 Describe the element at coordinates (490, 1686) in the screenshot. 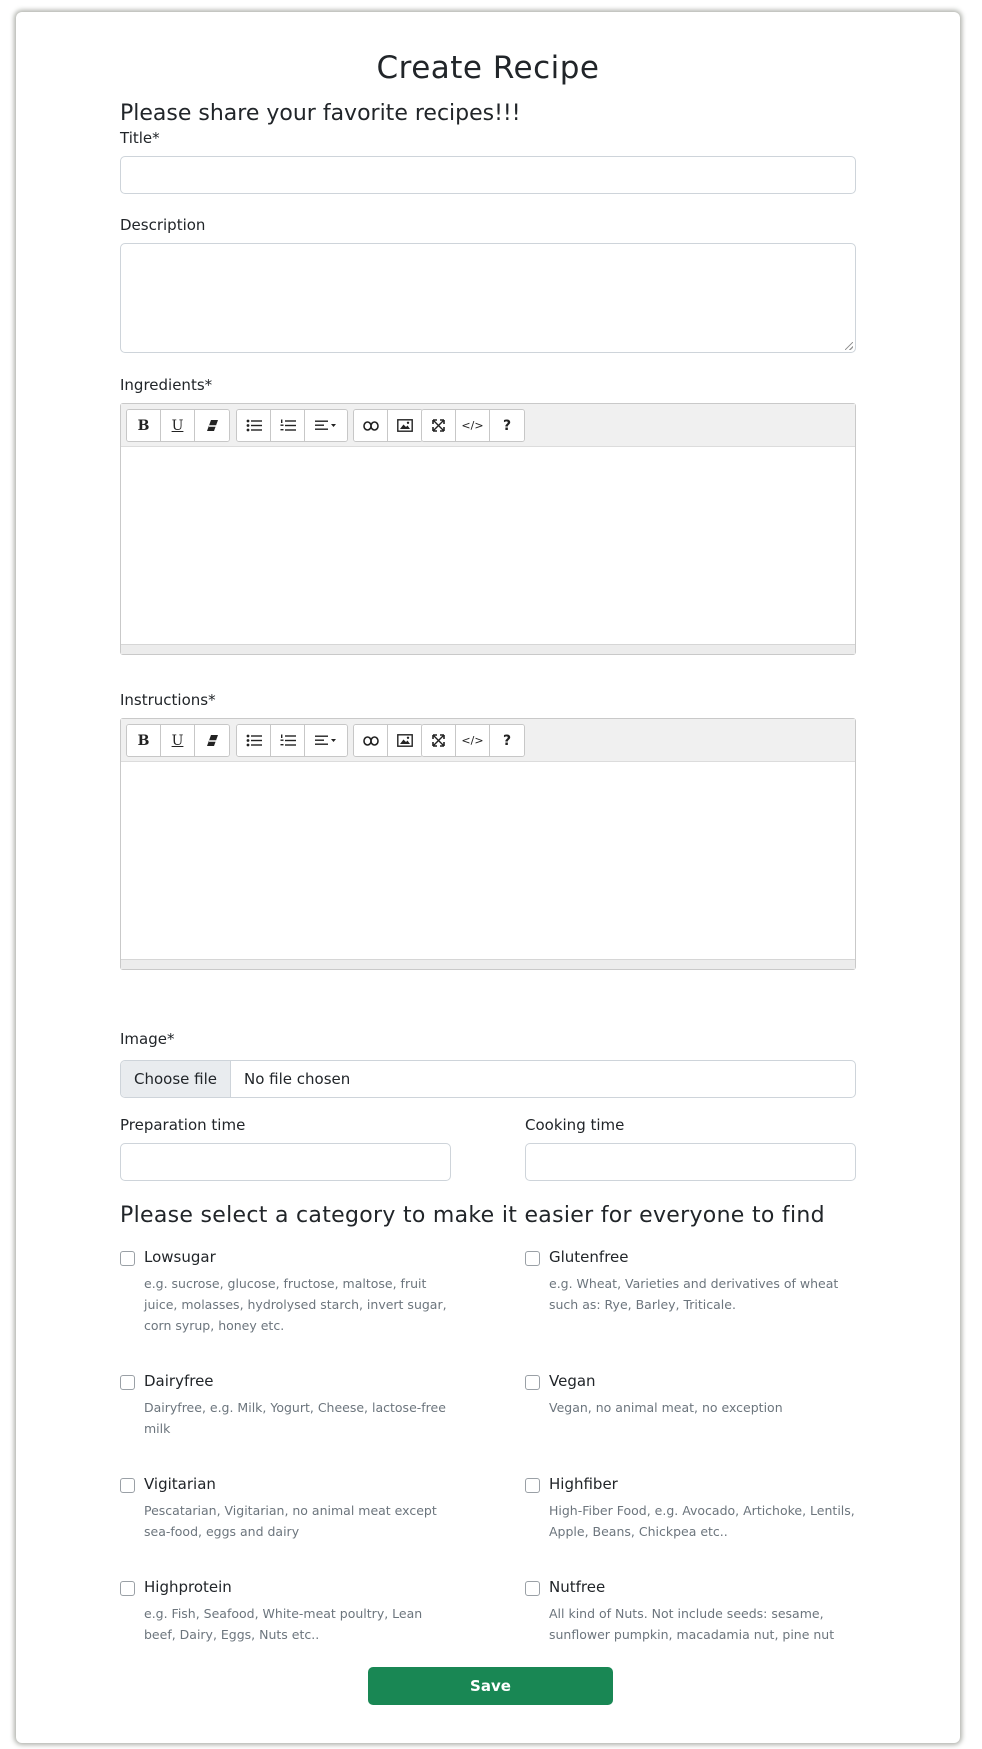

I see `save-button: Save` at that location.